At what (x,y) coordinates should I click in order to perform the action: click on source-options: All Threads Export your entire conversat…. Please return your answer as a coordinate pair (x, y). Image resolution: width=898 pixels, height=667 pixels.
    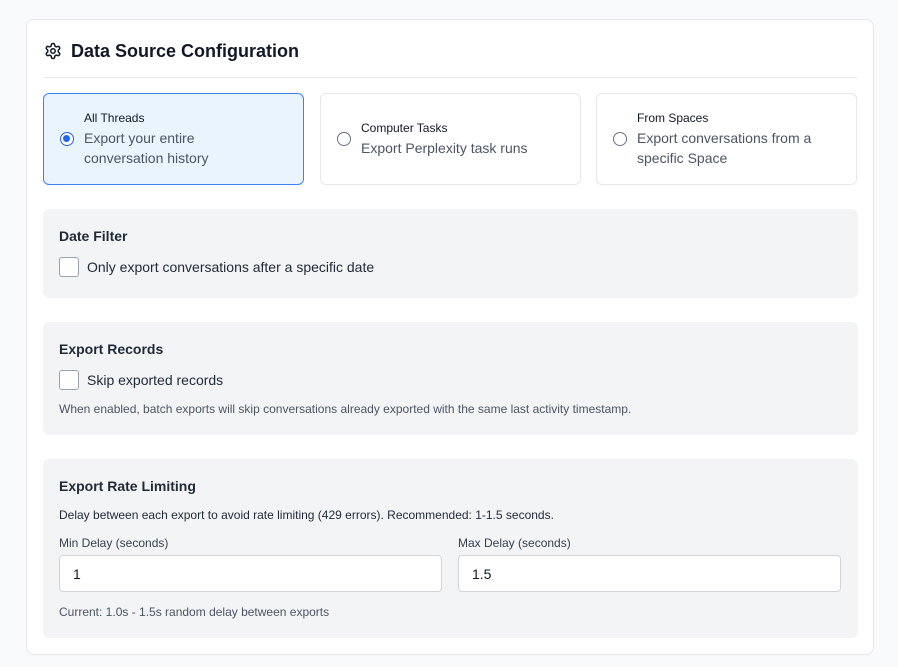
    Looking at the image, I should click on (450, 139).